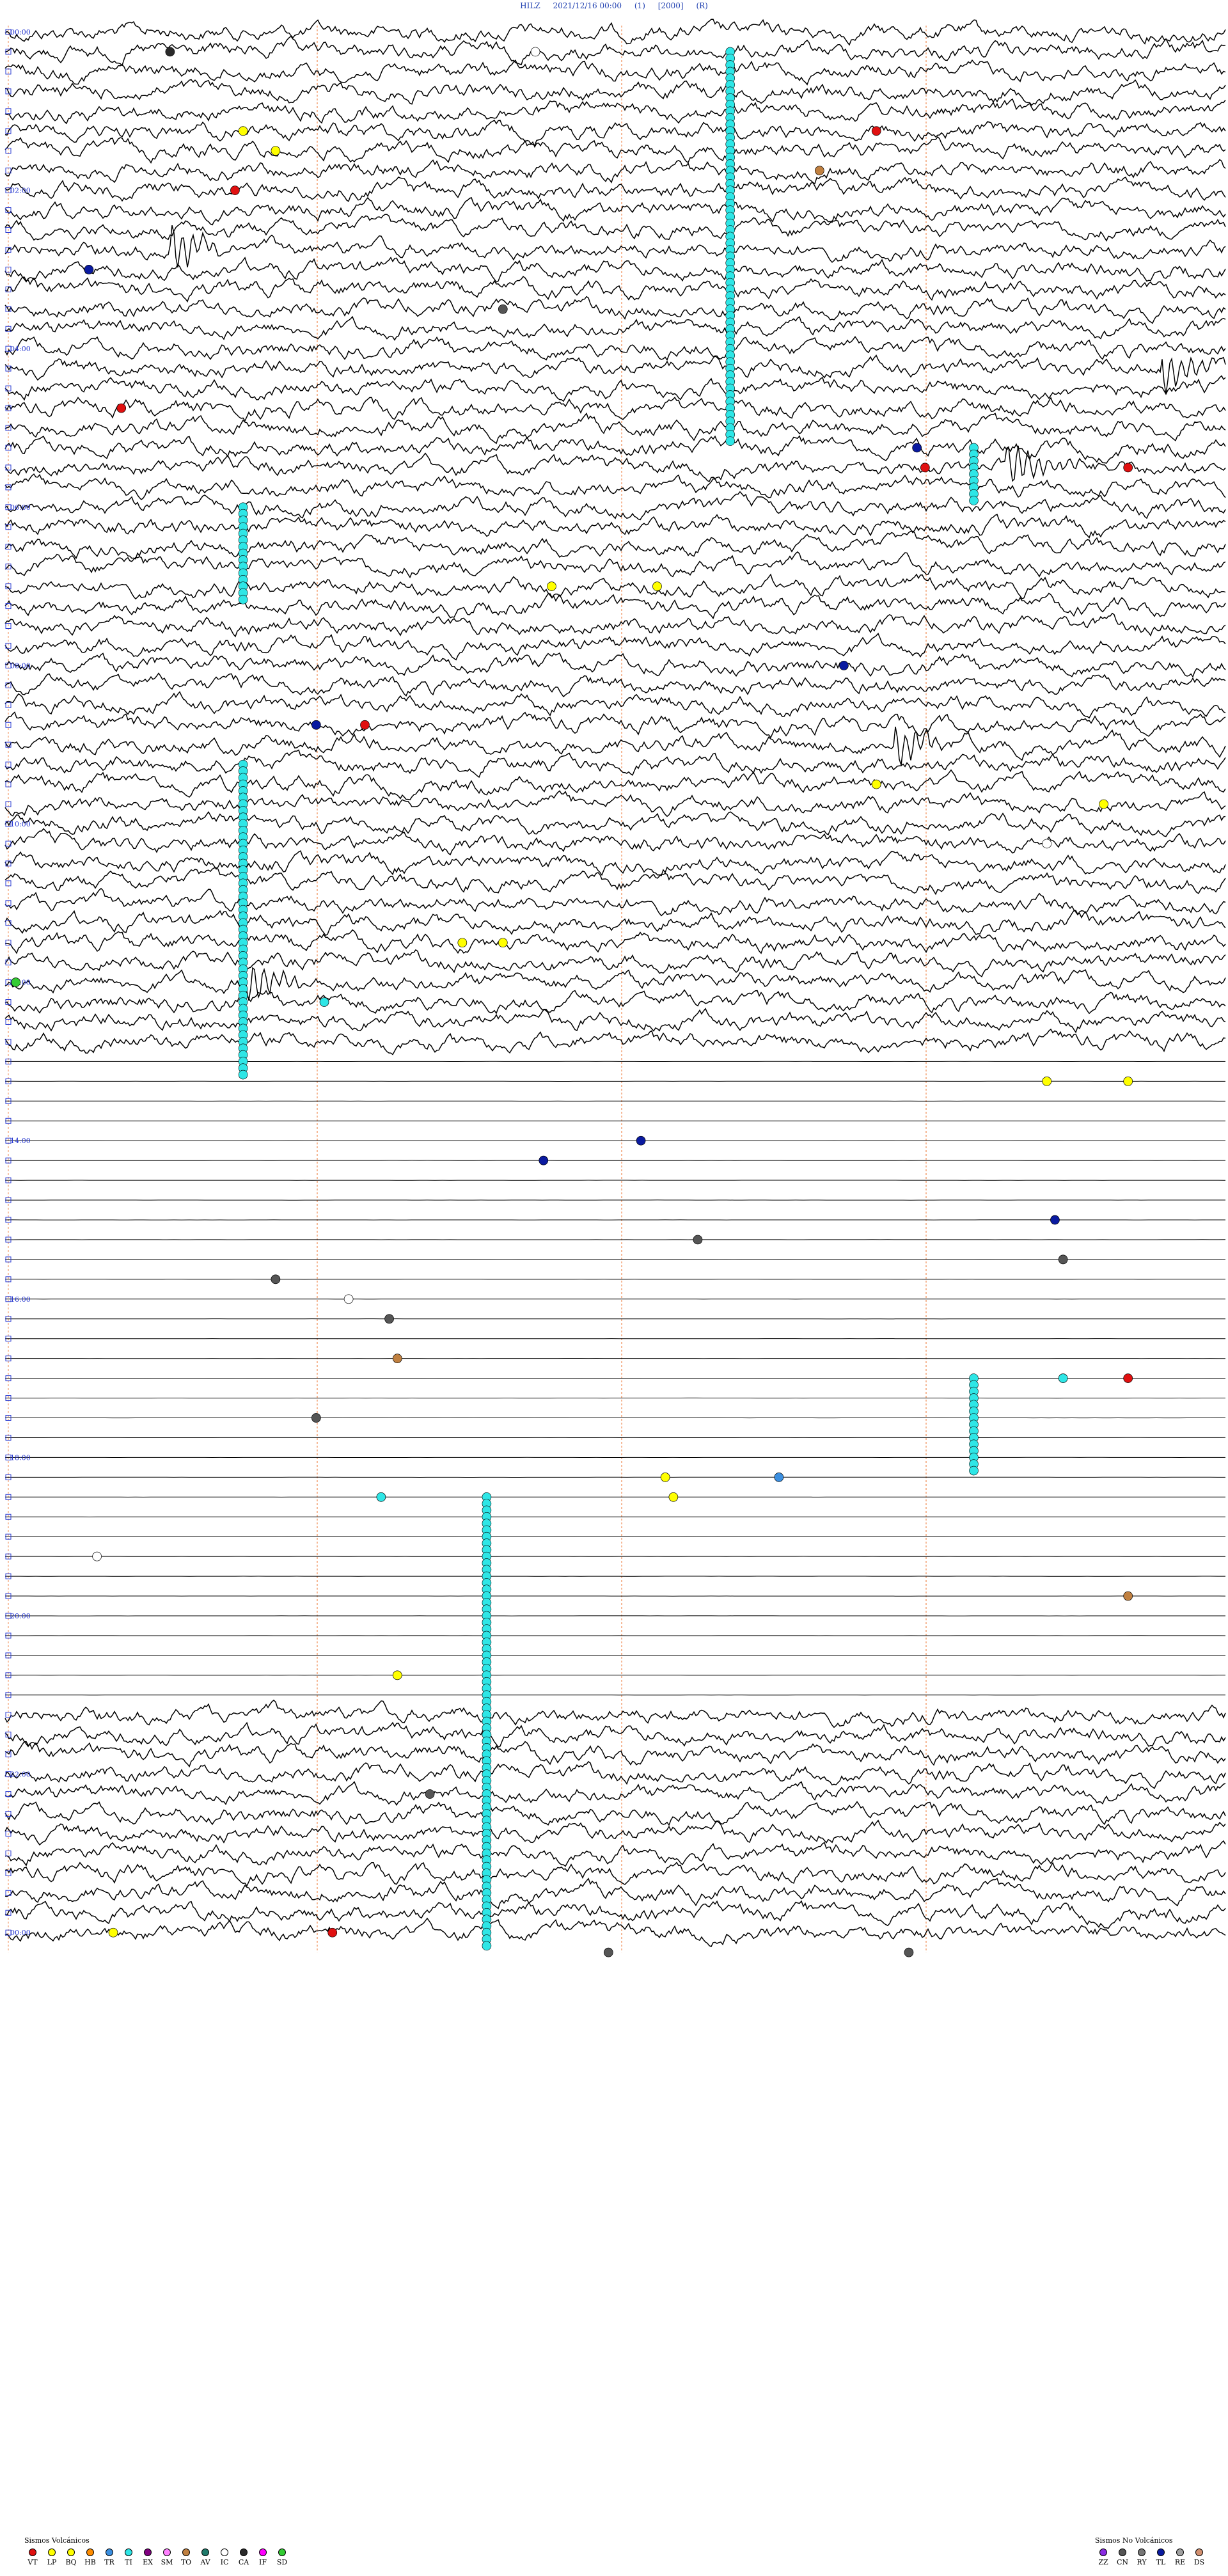 The image size is (1228, 2576). Describe the element at coordinates (20, 1775) in the screenshot. I see `hour-label: 22:00` at that location.